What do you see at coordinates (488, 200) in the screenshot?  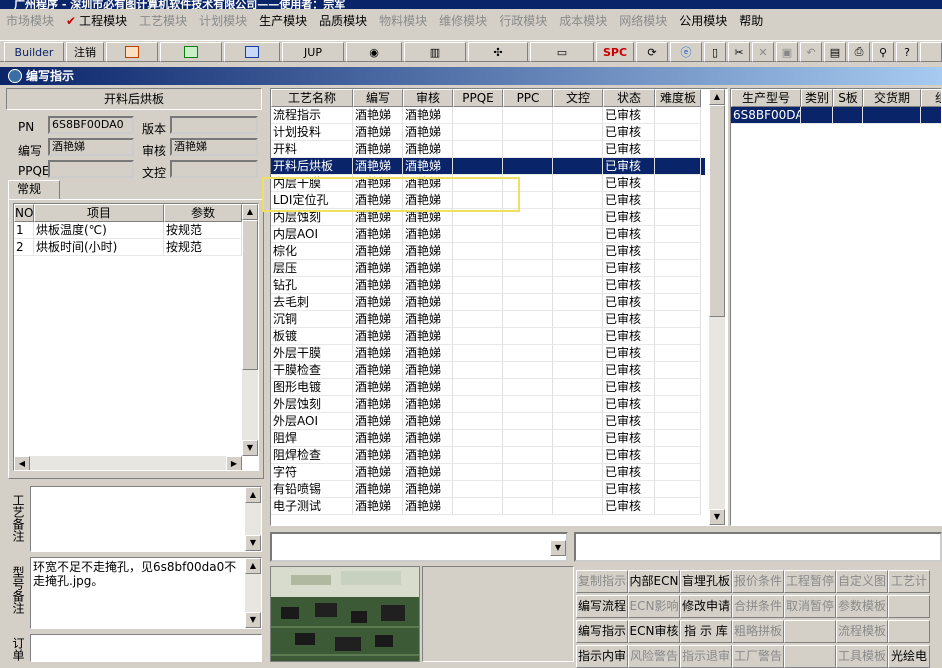 I see `table-row: LDI定位孔 酒艳娣 酒艳娣 已审核` at bounding box center [488, 200].